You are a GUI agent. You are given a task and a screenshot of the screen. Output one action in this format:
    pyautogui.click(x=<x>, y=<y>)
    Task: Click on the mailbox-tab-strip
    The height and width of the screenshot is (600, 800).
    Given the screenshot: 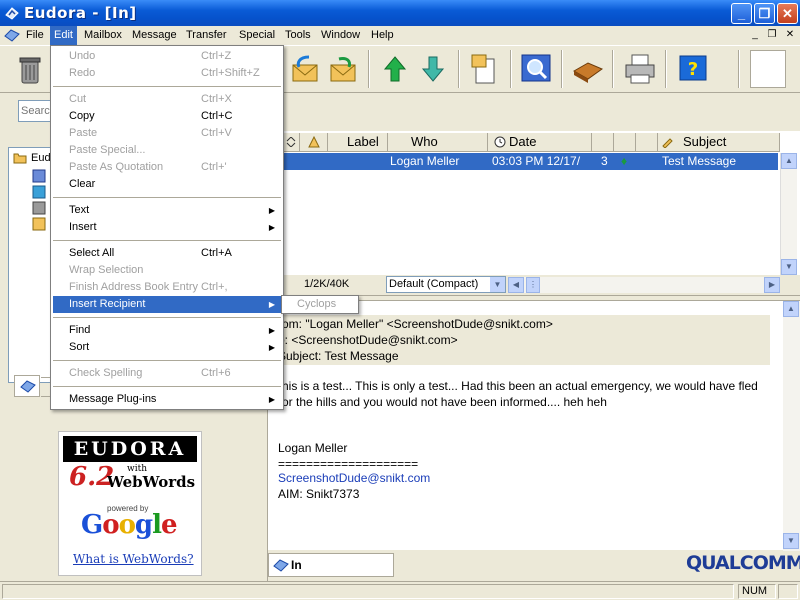 What is the action you would take?
    pyautogui.click(x=34, y=387)
    